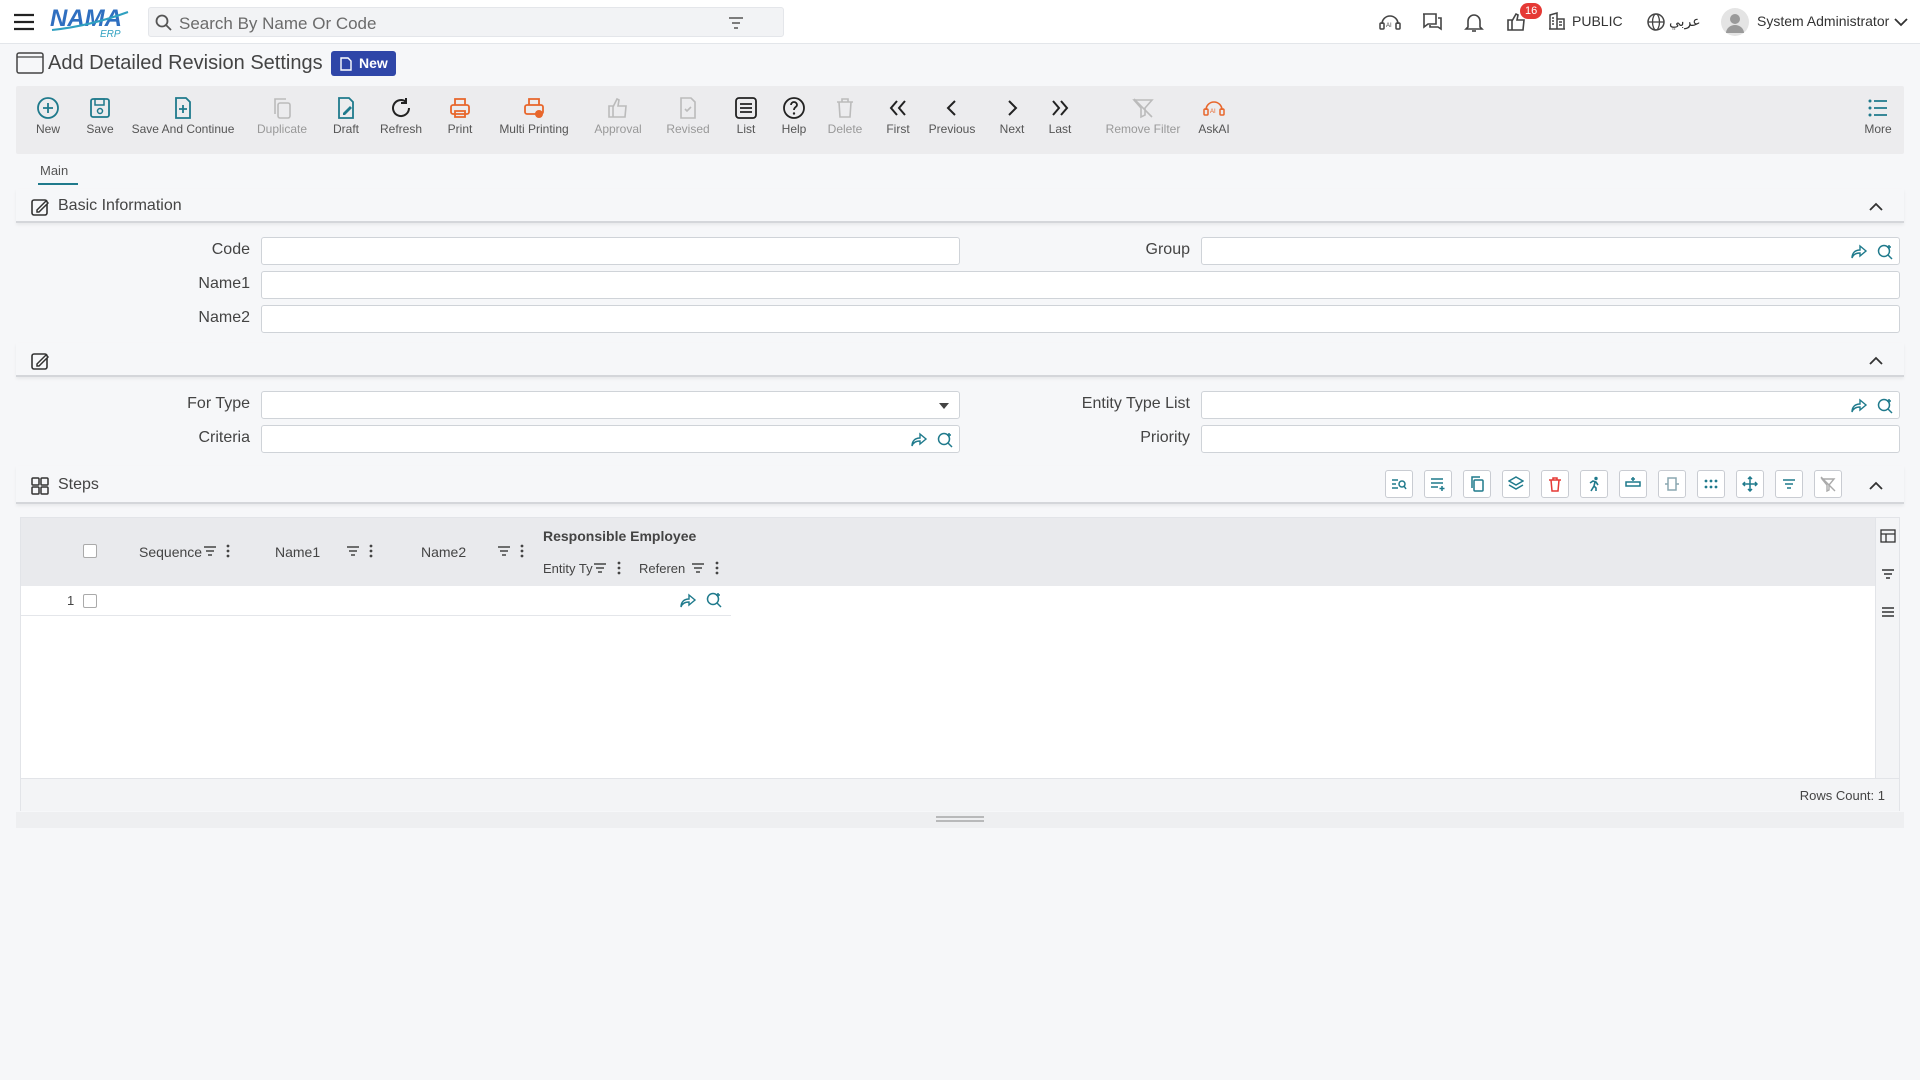  What do you see at coordinates (1633, 484) in the screenshot?
I see `insert-row-button` at bounding box center [1633, 484].